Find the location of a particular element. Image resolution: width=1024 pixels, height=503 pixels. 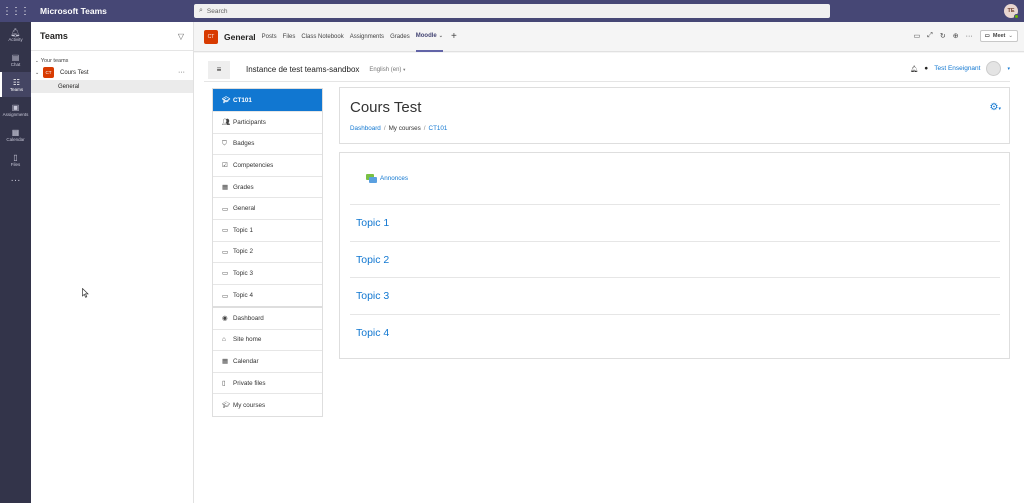

rail-label: Files is located at coordinates (15, 164).